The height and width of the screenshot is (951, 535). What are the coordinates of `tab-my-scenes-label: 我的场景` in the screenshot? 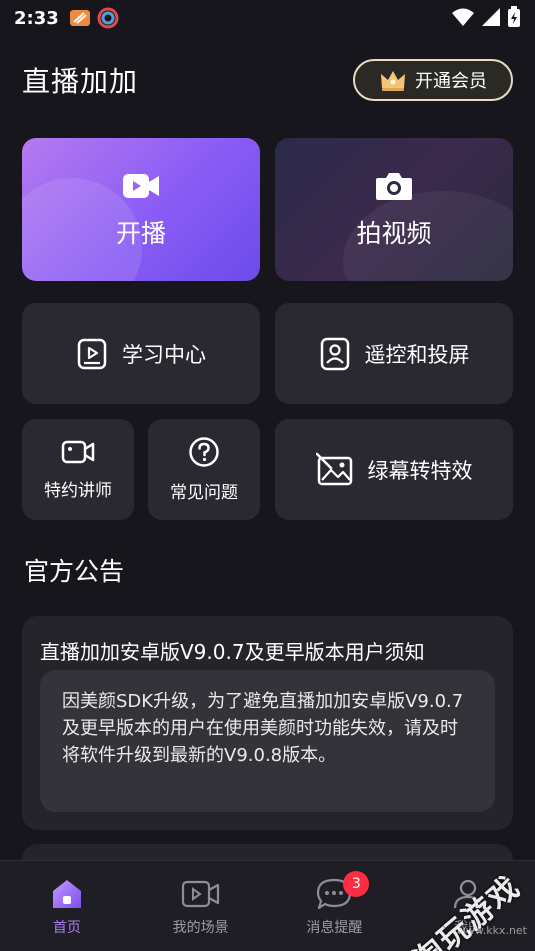 It's located at (200, 928).